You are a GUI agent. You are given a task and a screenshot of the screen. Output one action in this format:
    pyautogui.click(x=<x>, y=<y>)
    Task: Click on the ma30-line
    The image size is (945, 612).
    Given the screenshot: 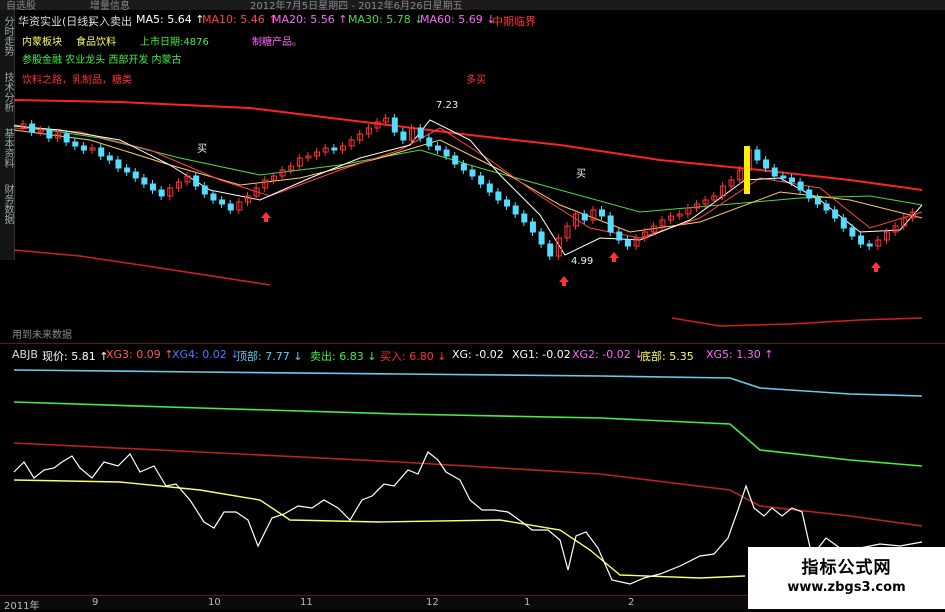 What is the action you would take?
    pyautogui.click(x=468, y=168)
    